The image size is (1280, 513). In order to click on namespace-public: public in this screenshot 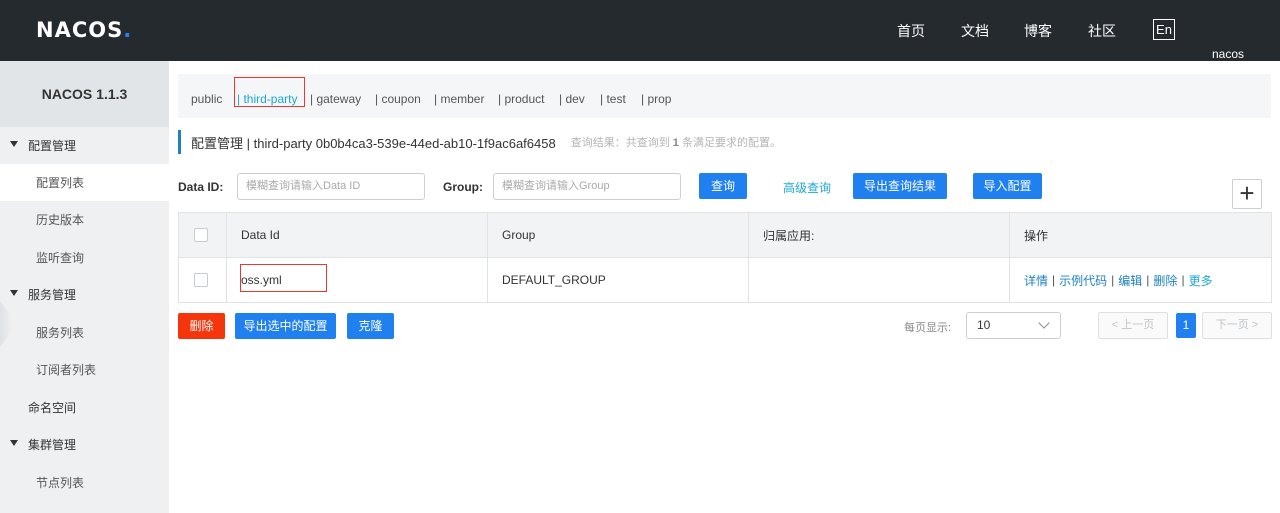, I will do `click(206, 99)`.